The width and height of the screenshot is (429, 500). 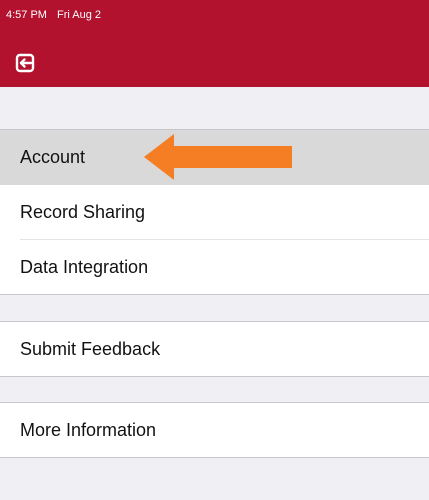 What do you see at coordinates (83, 212) in the screenshot?
I see `menu-item-label: Record Sharing` at bounding box center [83, 212].